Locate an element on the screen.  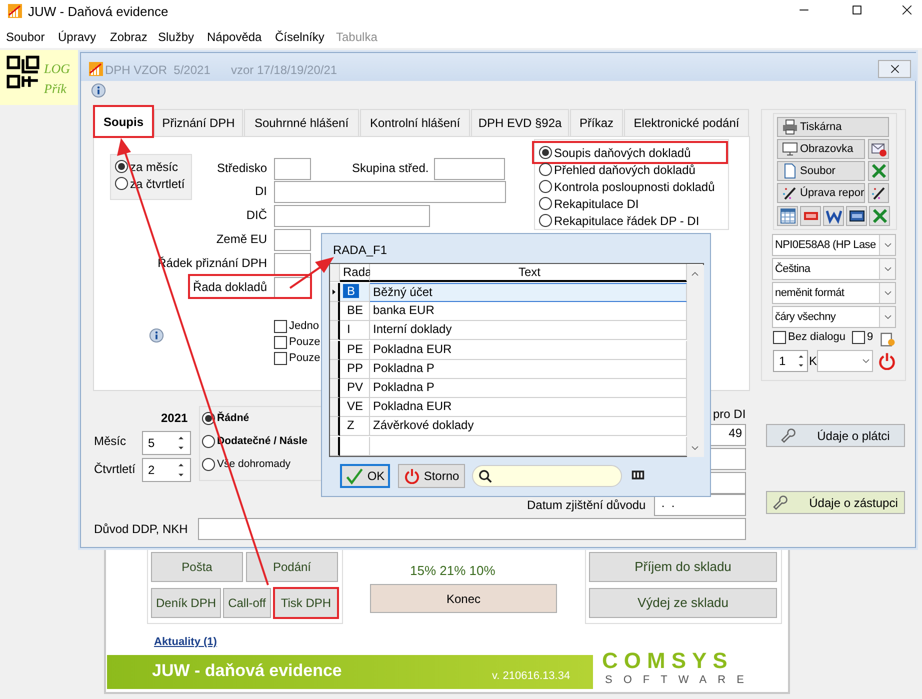
output-button: Obrazovka is located at coordinates (821, 149).